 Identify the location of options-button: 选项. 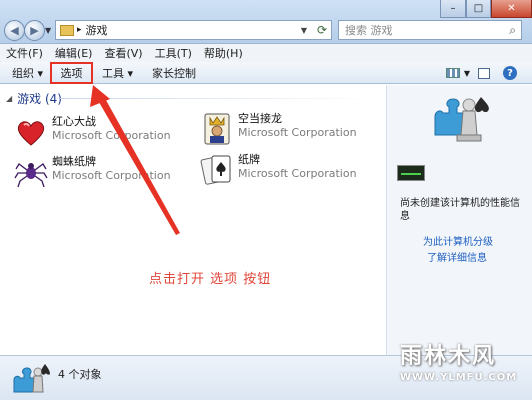
(71, 73).